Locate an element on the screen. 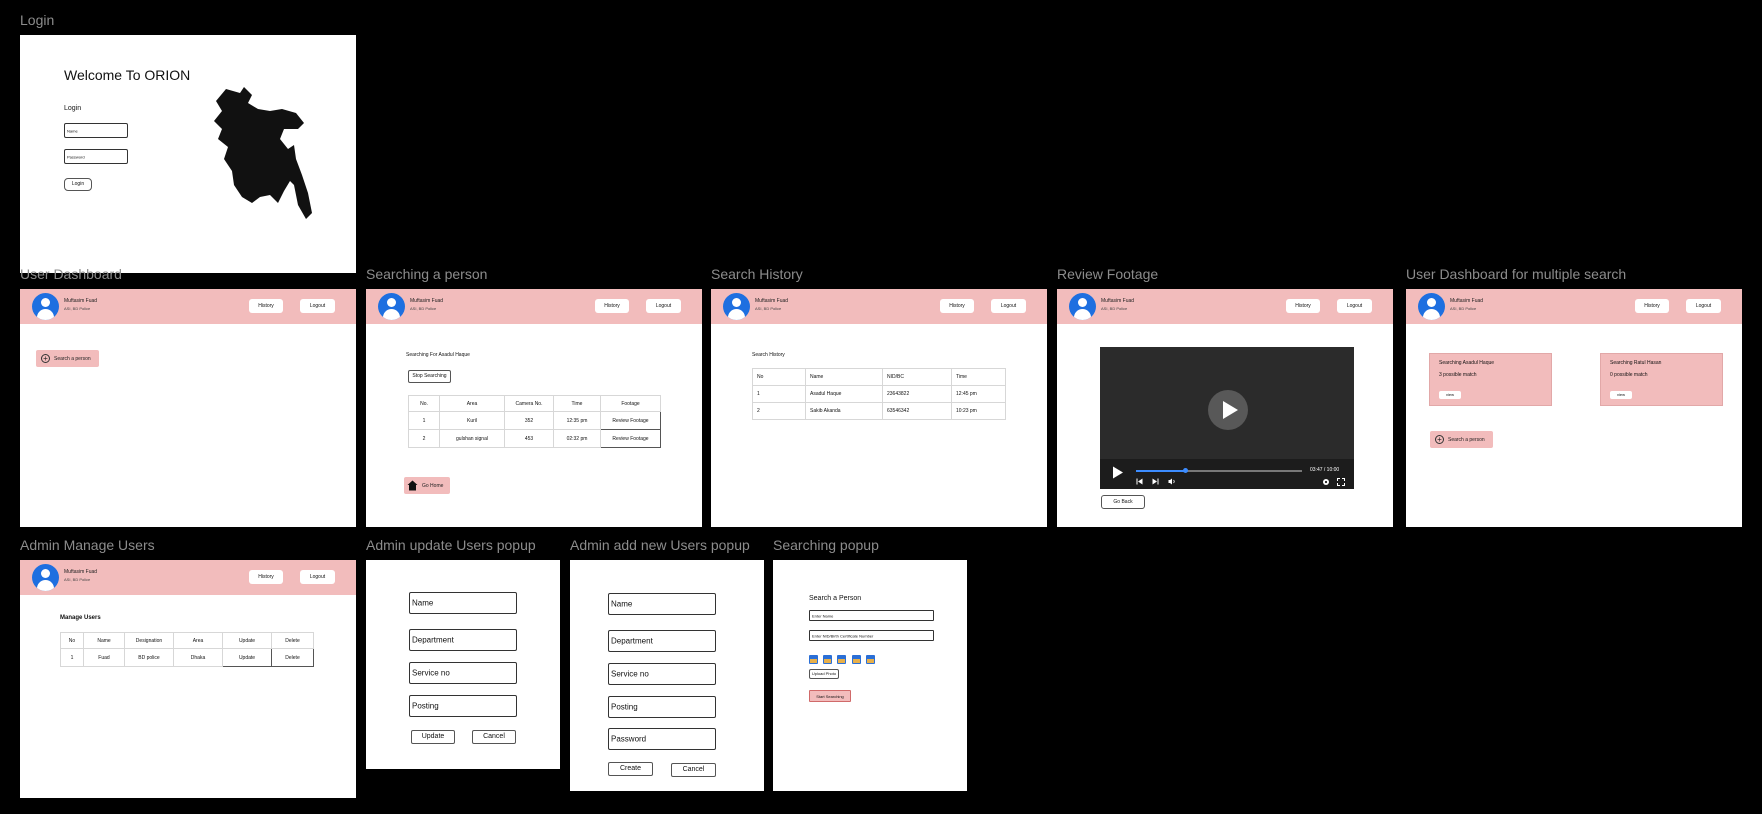  search-person-label: Search a person is located at coordinates (72, 359).